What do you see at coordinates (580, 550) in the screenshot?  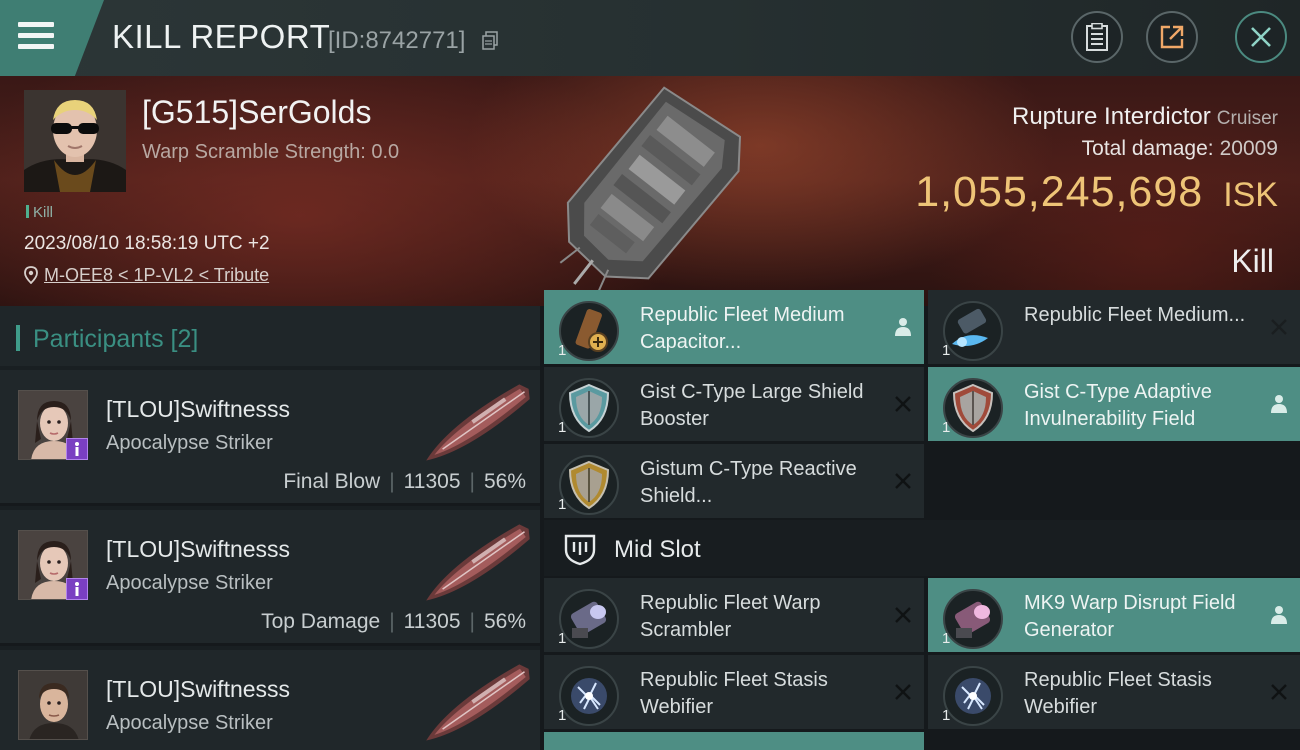 I see `mid-slot-icon` at bounding box center [580, 550].